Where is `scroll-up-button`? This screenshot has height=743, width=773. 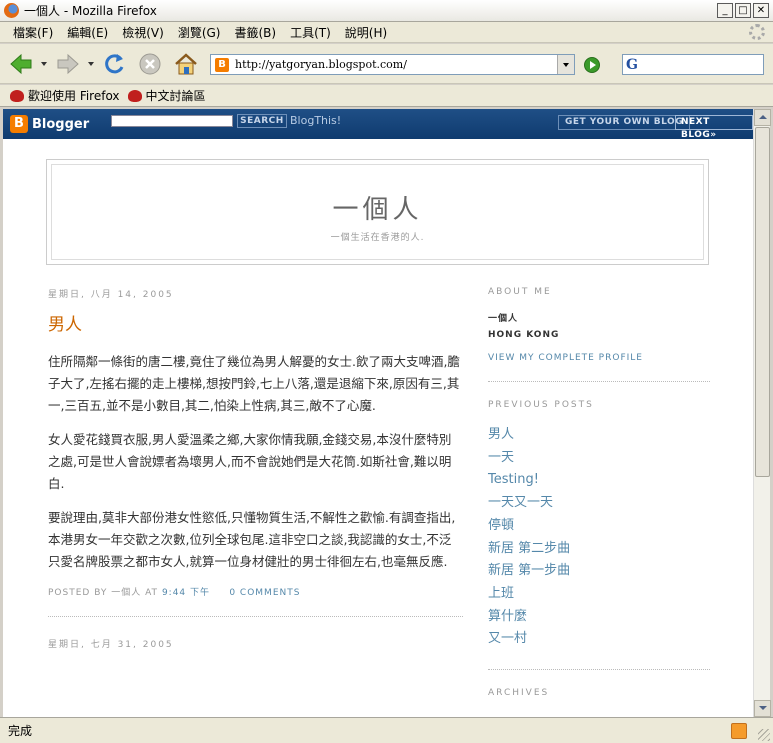 scroll-up-button is located at coordinates (762, 117).